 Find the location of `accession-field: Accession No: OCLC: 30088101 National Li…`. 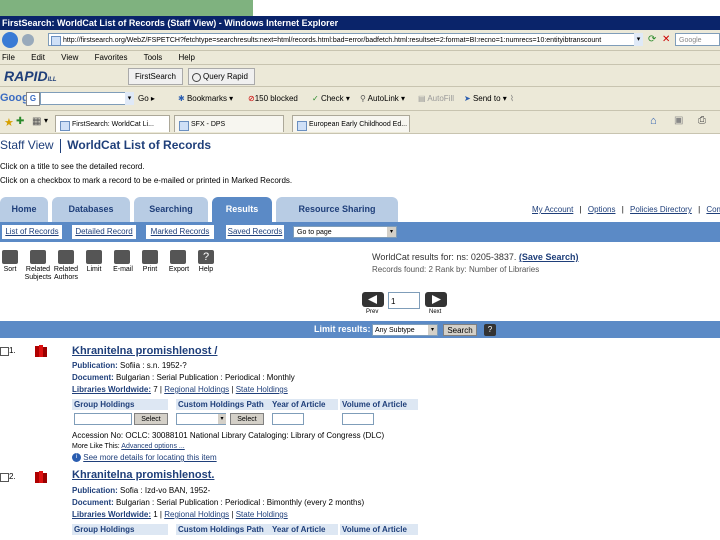

accession-field: Accession No: OCLC: 30088101 National Li… is located at coordinates (228, 435).